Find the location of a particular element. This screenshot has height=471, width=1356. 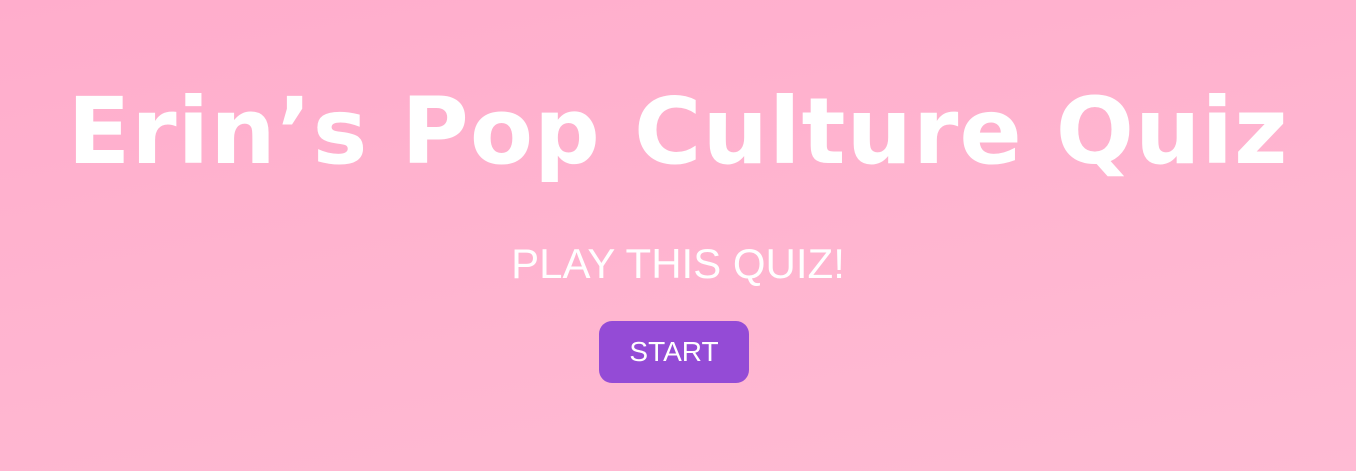

start-button: START is located at coordinates (674, 352).